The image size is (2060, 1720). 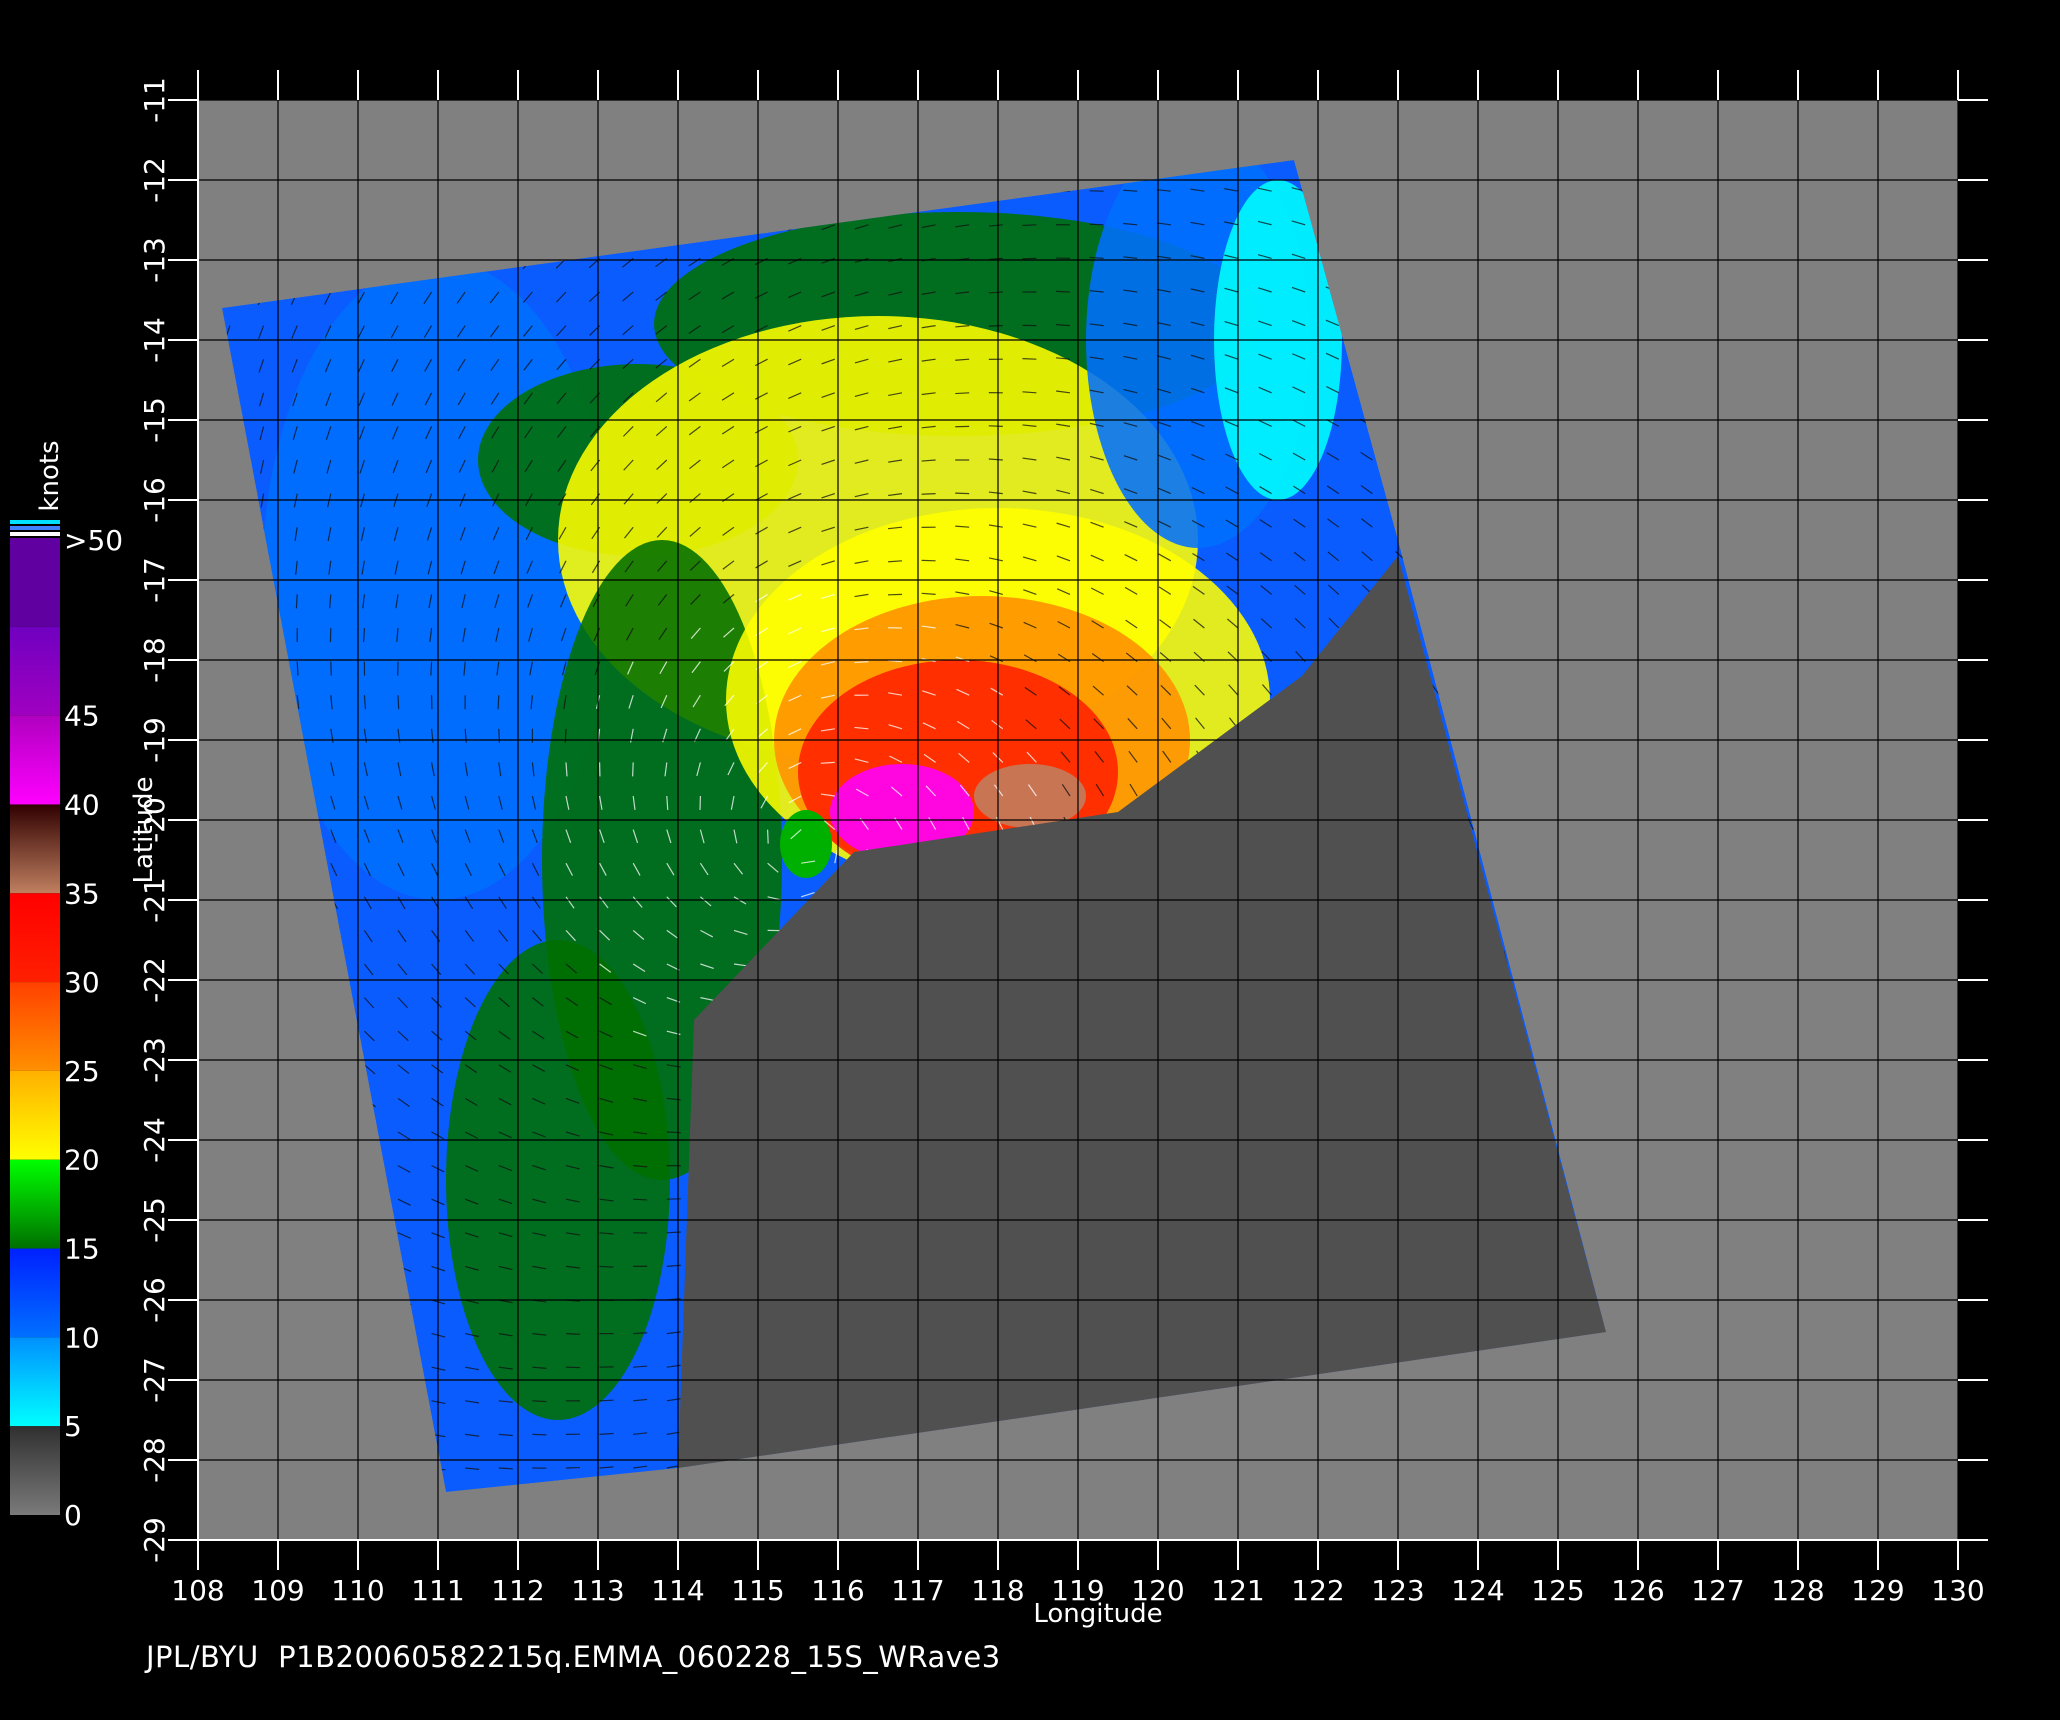 What do you see at coordinates (1717, 1590) in the screenshot?
I see `x-tick-label: 127` at bounding box center [1717, 1590].